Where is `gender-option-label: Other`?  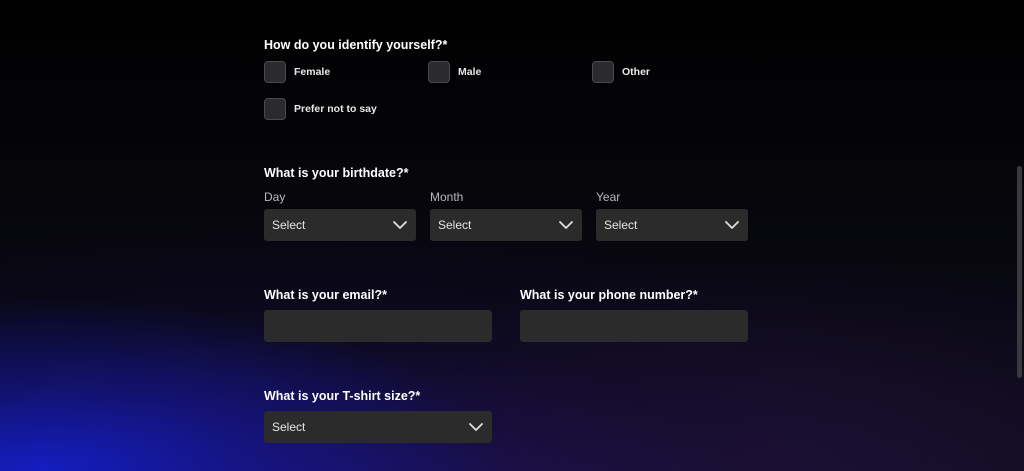
gender-option-label: Other is located at coordinates (636, 72).